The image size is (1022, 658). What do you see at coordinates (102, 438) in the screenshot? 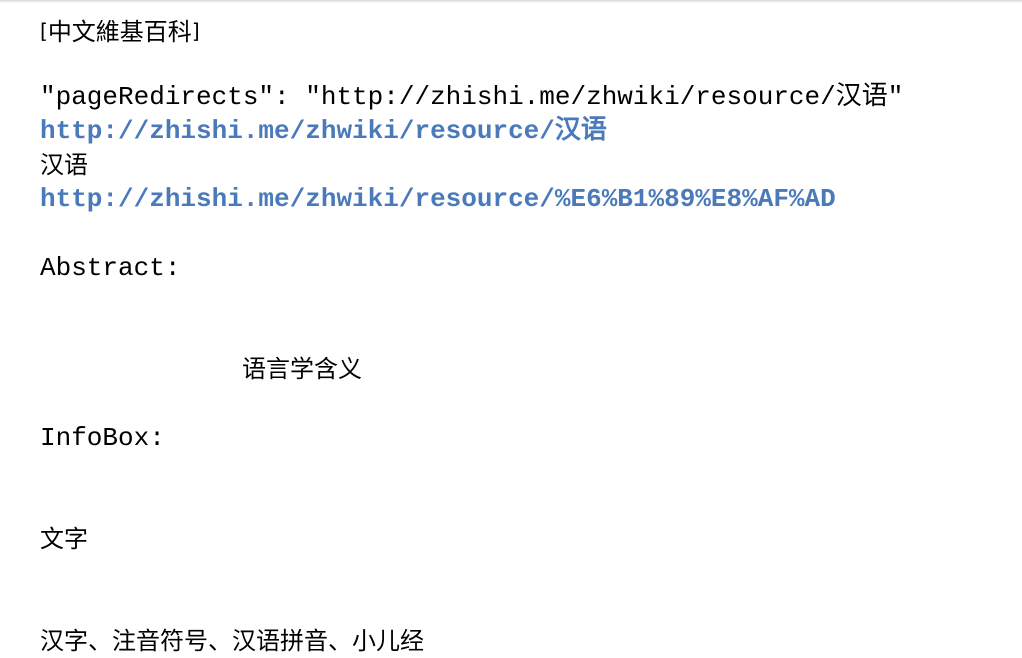
I see `infobox-label: InfoBox:` at bounding box center [102, 438].